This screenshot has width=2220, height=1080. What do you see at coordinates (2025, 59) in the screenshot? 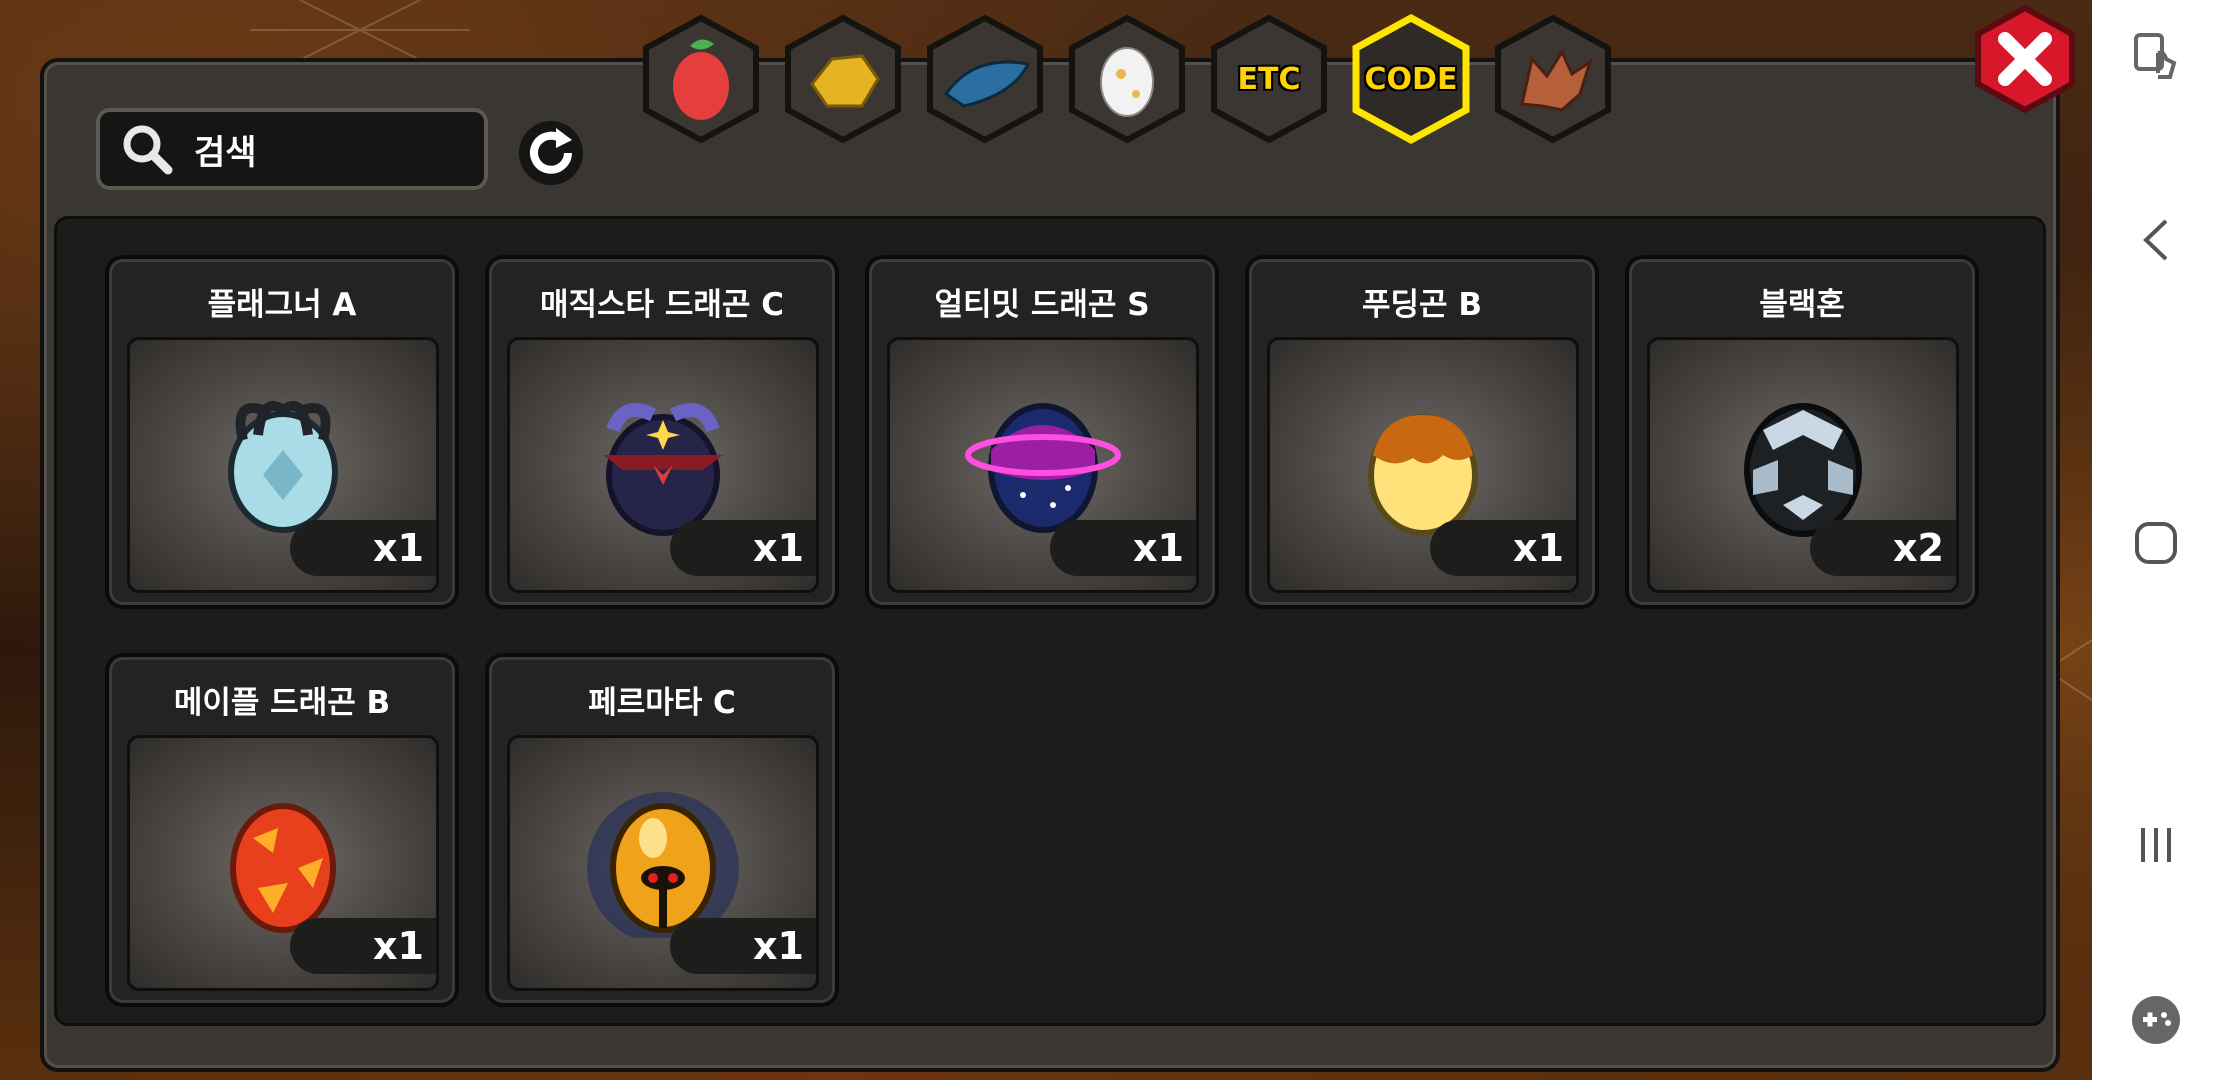
I see `close-button` at bounding box center [2025, 59].